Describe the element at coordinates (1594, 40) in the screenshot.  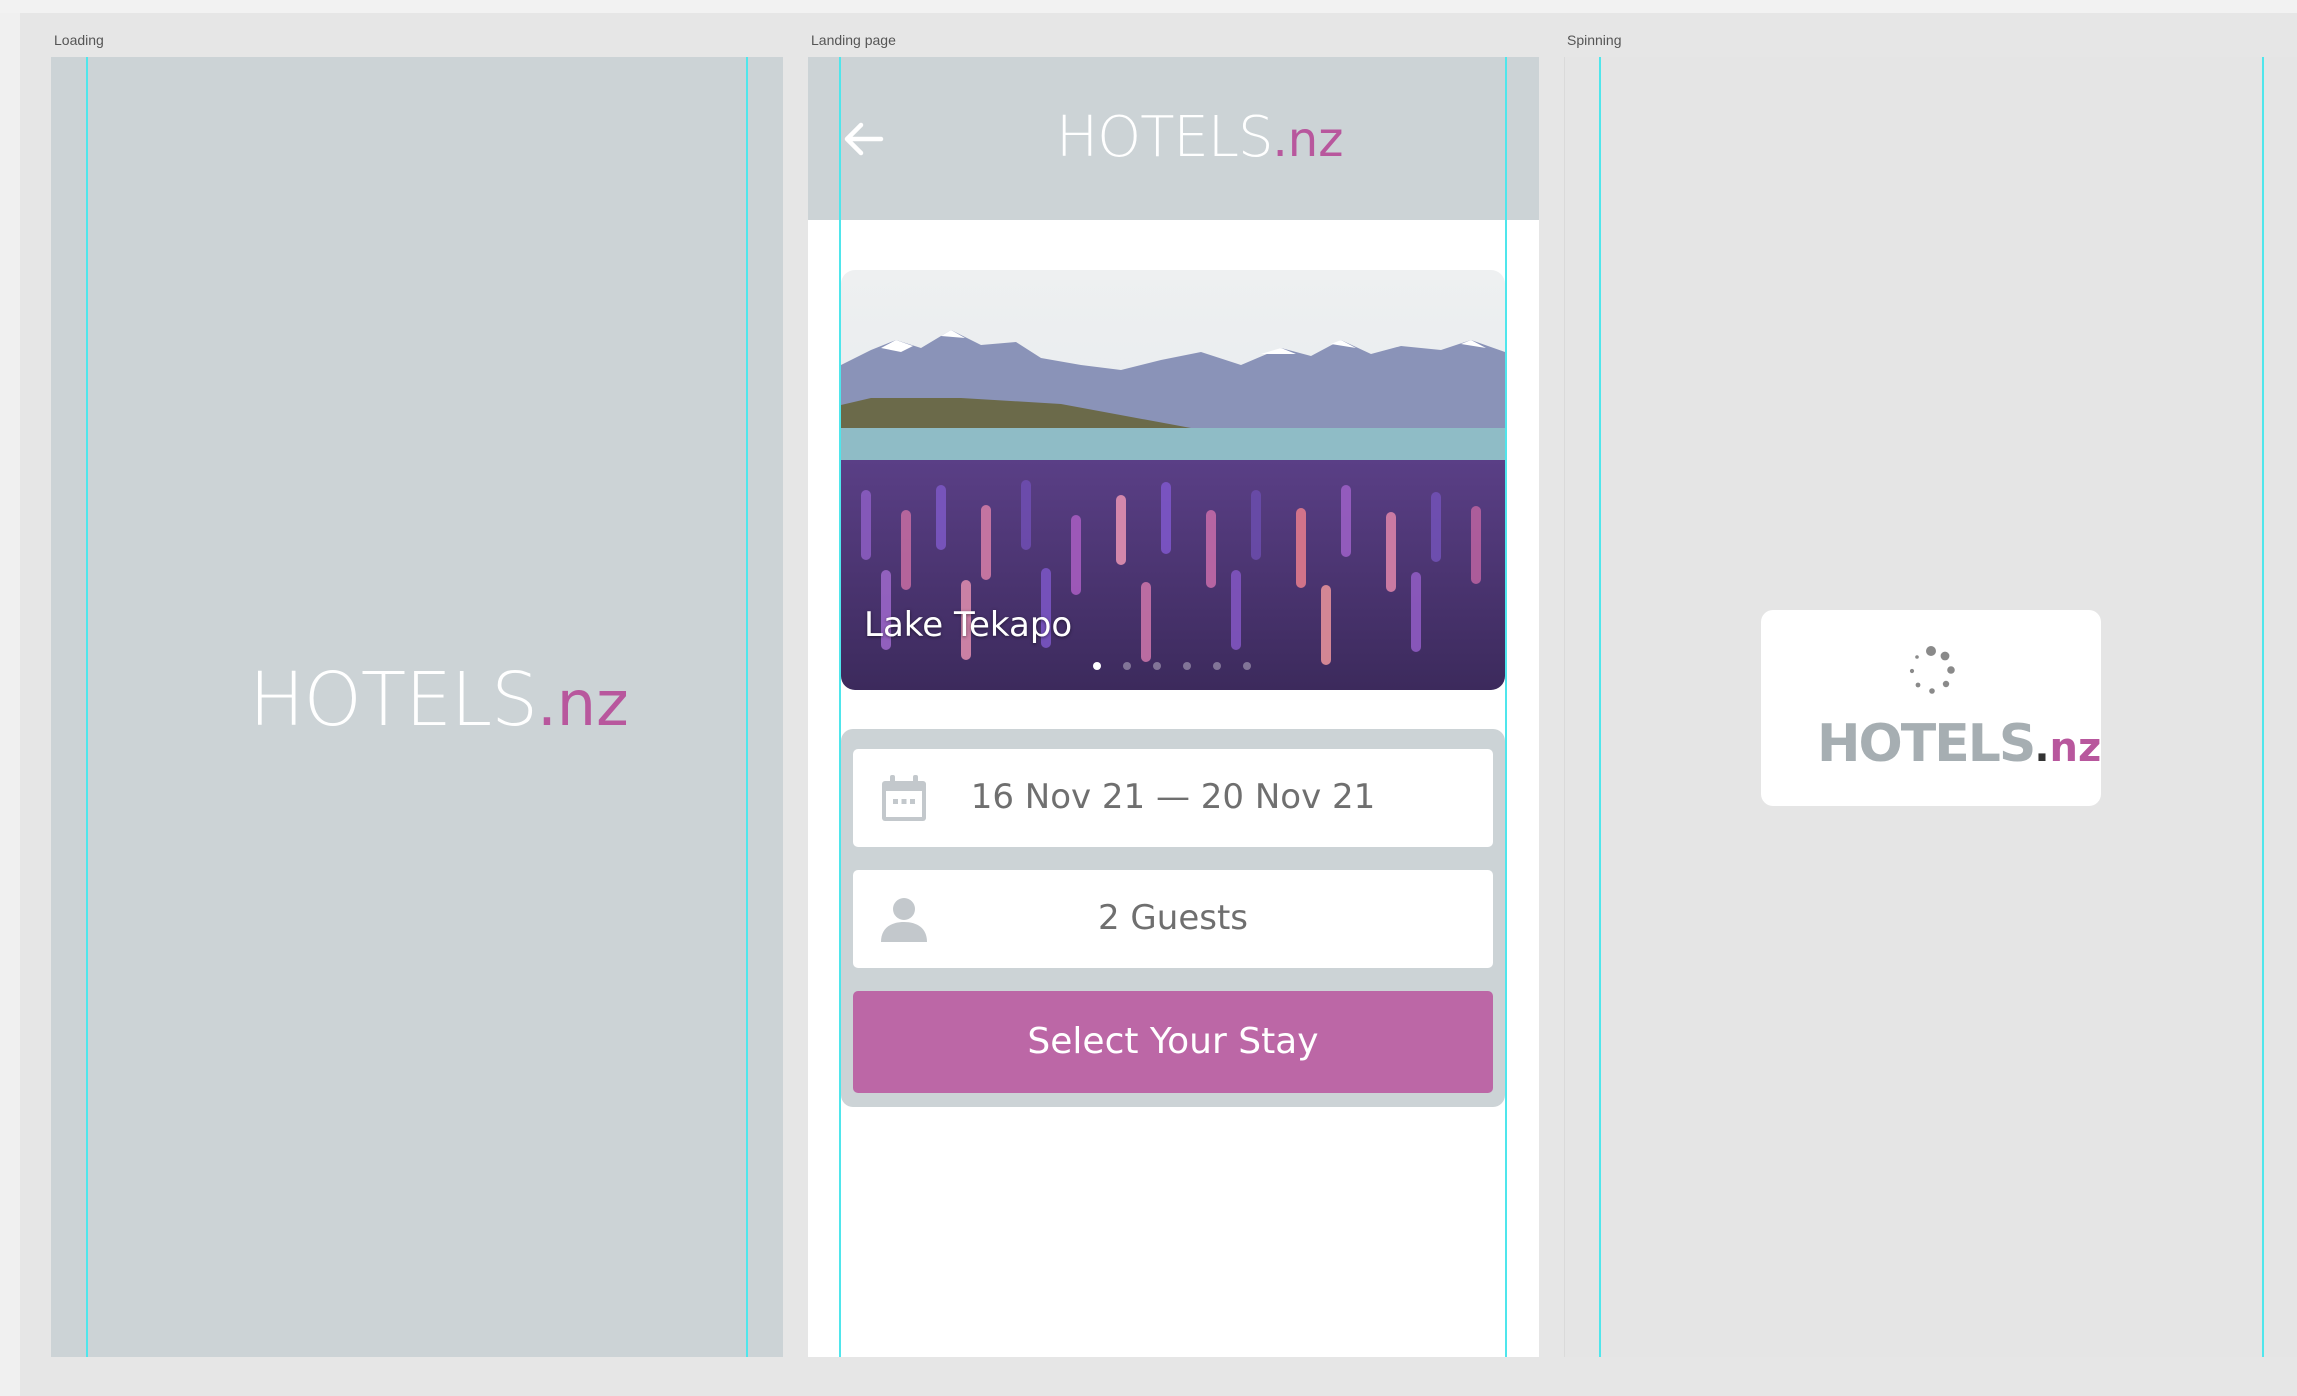
I see `frame-label-spinning: Spinning` at that location.